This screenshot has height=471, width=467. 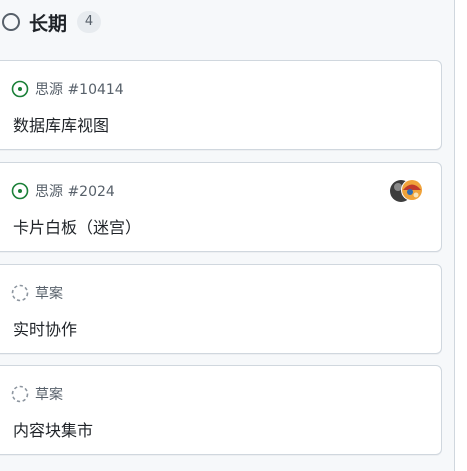 What do you see at coordinates (79, 89) in the screenshot?
I see `card-repo-reference: 思源 #10414` at bounding box center [79, 89].